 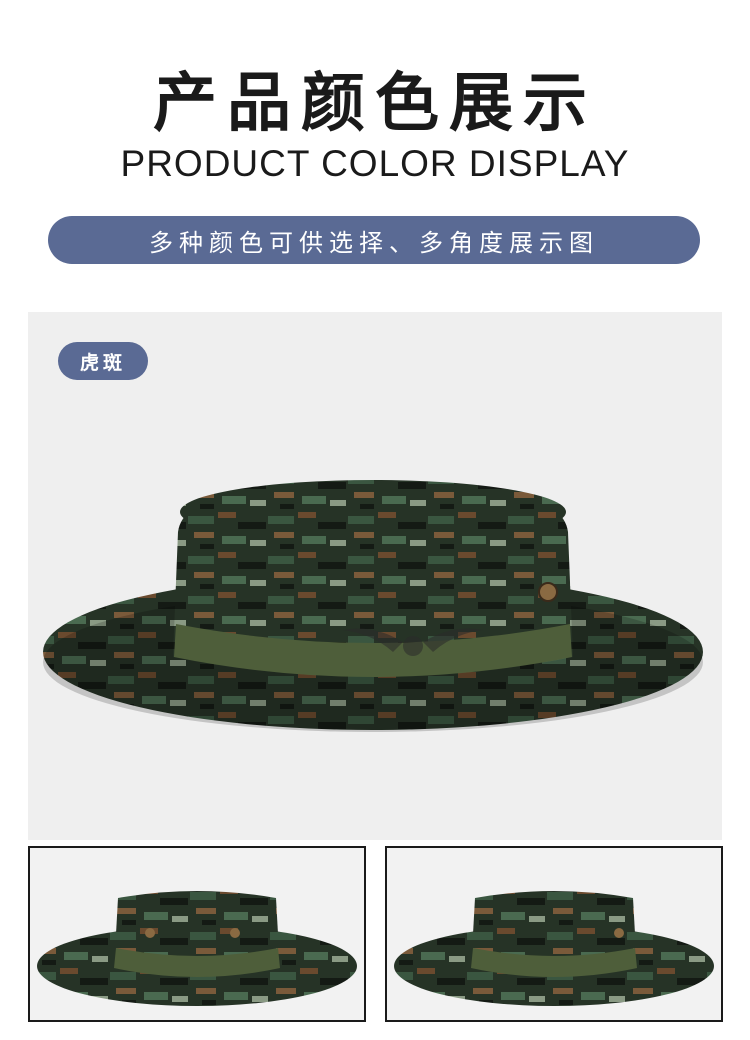 What do you see at coordinates (375, 163) in the screenshot?
I see `page-title-en: PRODUCT COLOR DISPLAY` at bounding box center [375, 163].